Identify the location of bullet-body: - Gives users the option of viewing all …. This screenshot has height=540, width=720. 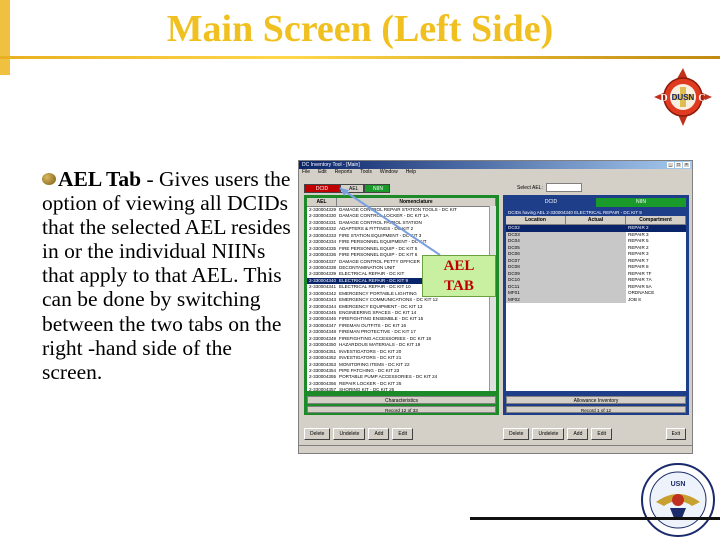
(166, 275).